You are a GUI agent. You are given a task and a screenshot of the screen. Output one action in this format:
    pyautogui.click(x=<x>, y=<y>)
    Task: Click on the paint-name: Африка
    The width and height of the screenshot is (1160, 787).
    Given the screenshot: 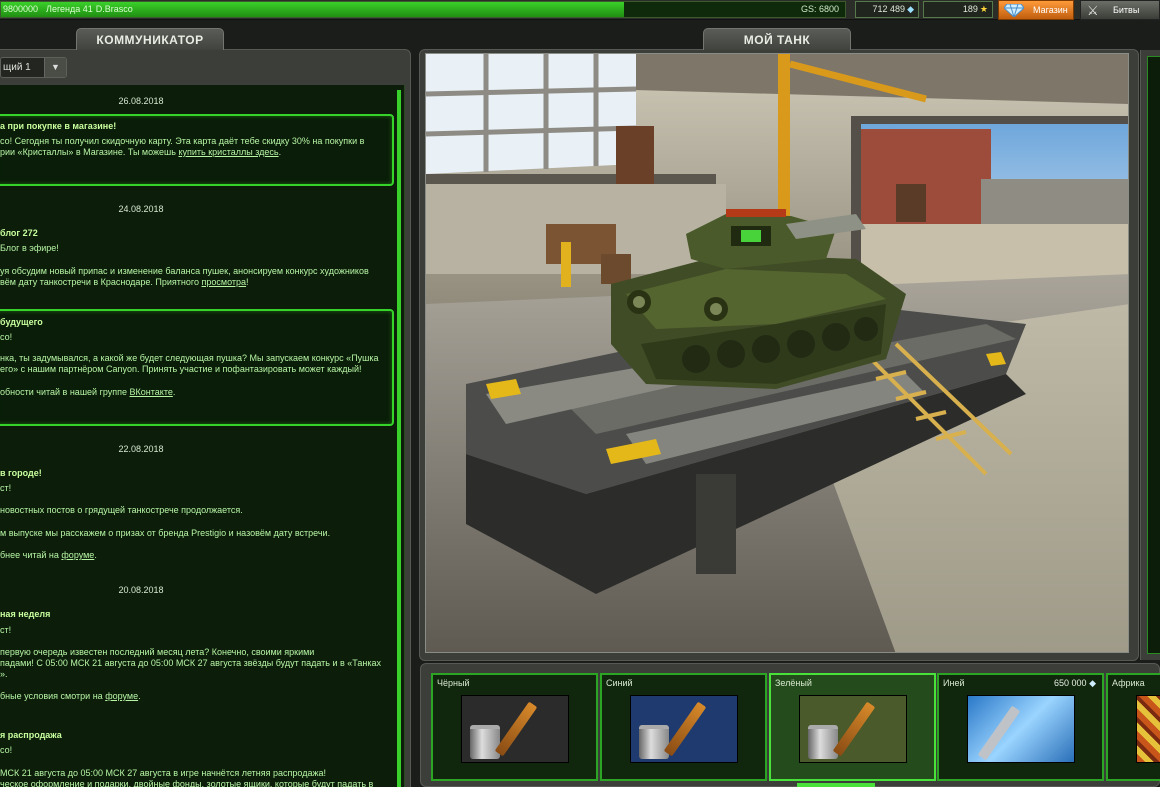 What is the action you would take?
    pyautogui.click(x=1128, y=683)
    